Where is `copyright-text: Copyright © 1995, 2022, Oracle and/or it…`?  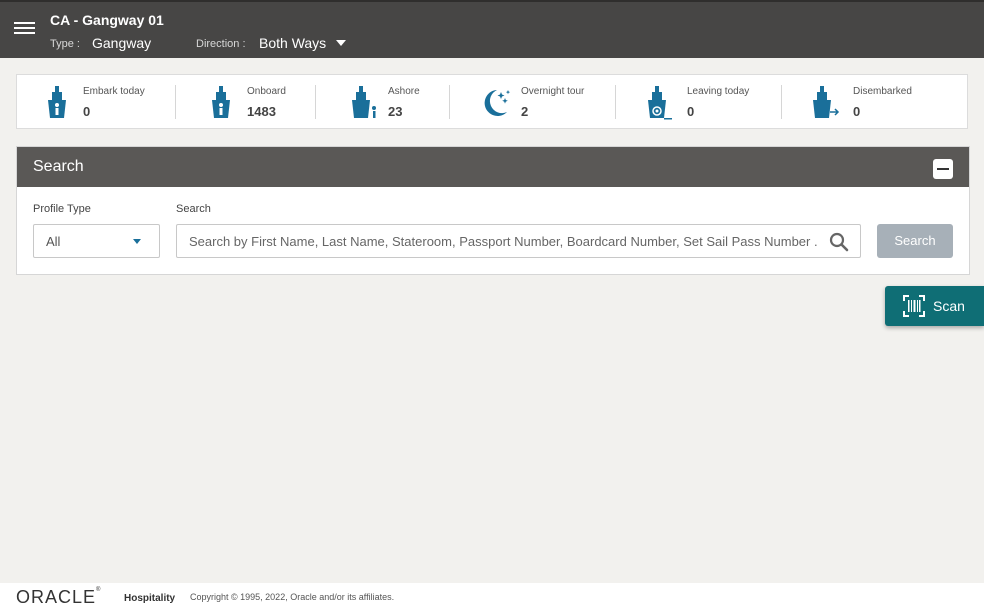 copyright-text: Copyright © 1995, 2022, Oracle and/or it… is located at coordinates (292, 597).